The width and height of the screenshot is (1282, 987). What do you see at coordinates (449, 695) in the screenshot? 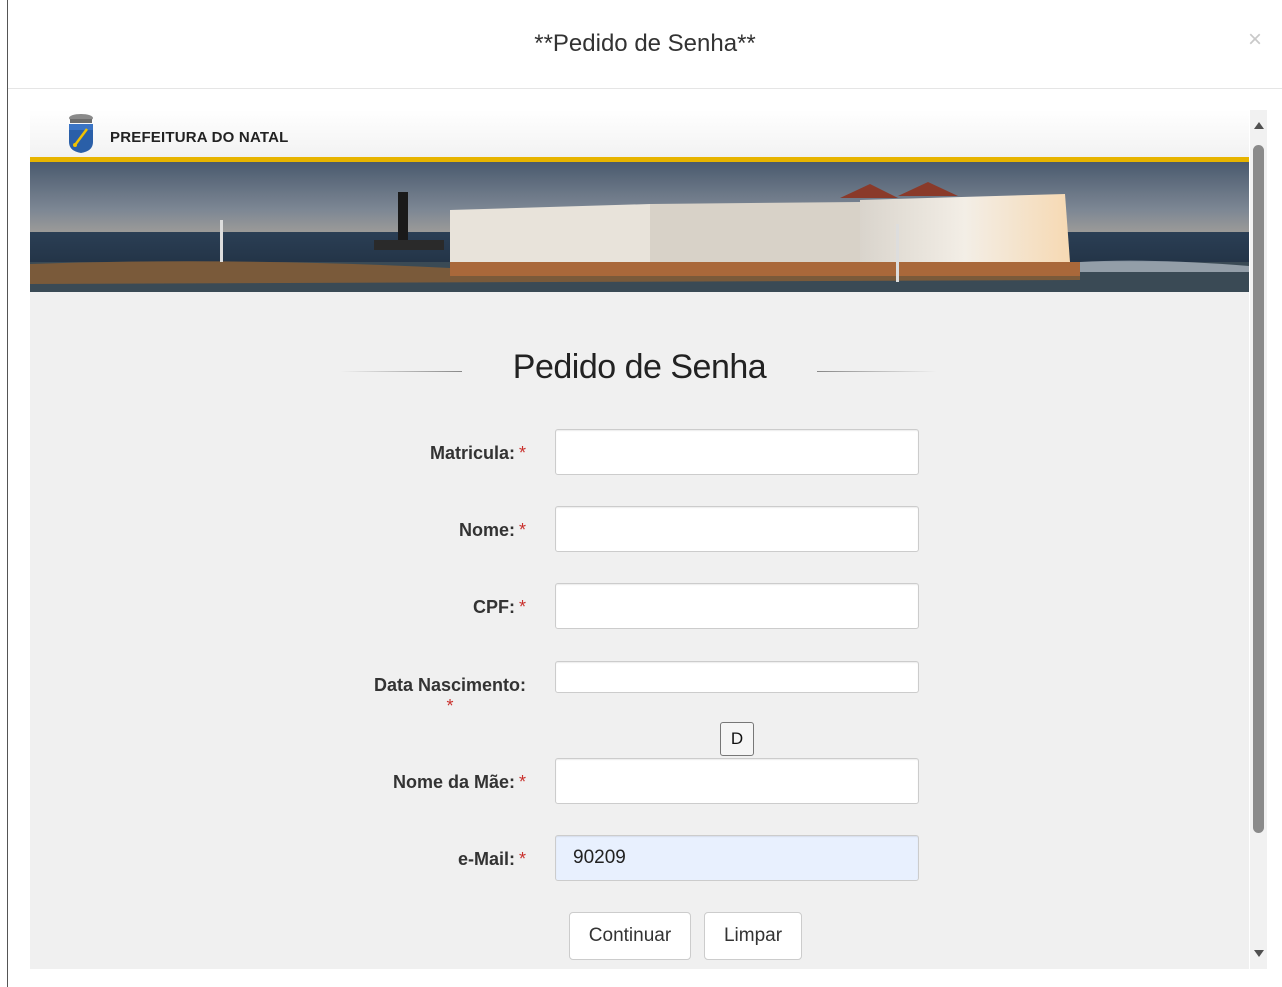
I see `data-nascimento-label: Data Nascimento: *` at bounding box center [449, 695].